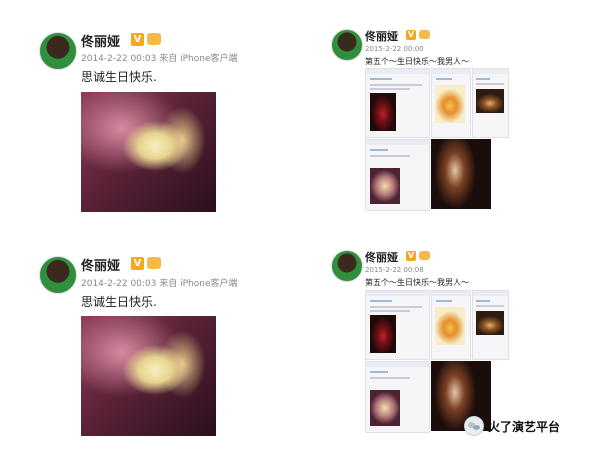 This screenshot has height=454, width=600. I want to click on wechat-logo-icon, so click(474, 426).